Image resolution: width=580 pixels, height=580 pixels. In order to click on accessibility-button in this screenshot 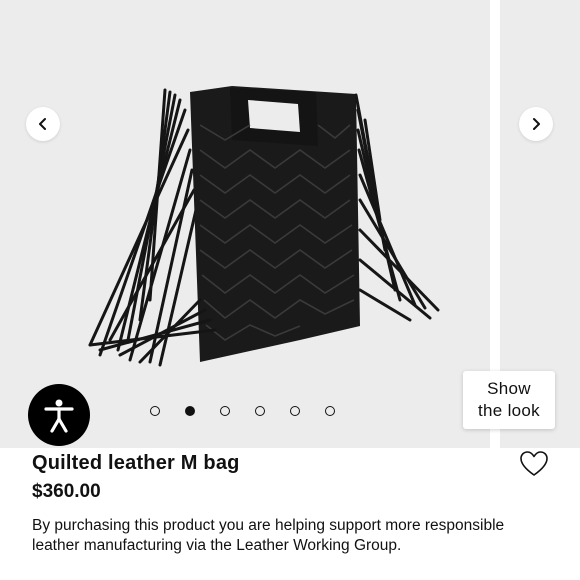, I will do `click(59, 415)`.